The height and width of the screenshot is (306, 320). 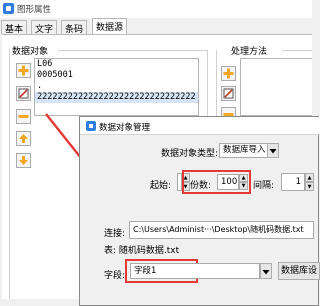 I want to click on edit-item-button, so click(x=23, y=93).